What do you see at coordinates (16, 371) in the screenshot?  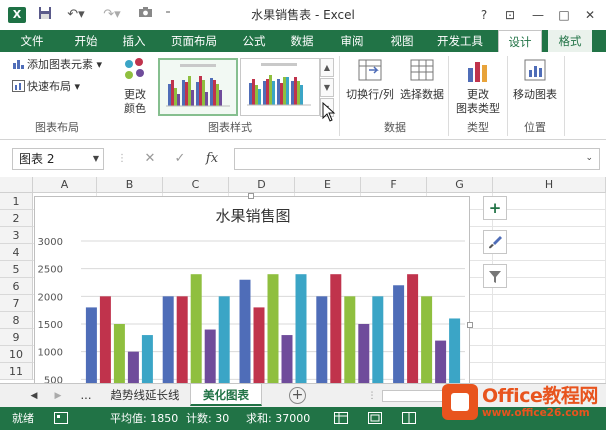 I see `row-header-11: 11` at bounding box center [16, 371].